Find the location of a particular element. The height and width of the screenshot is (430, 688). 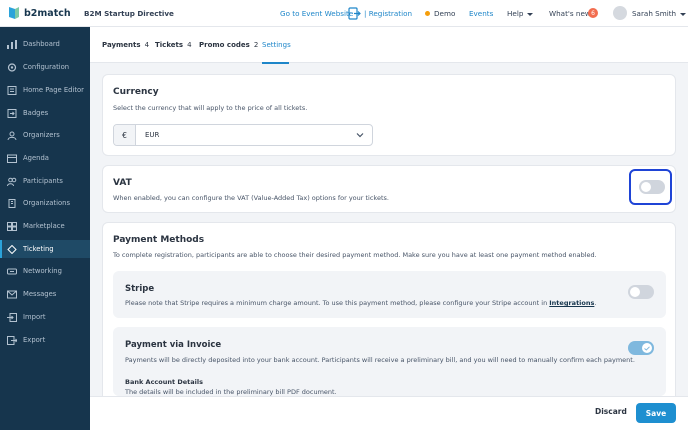

registration-link: | Registration is located at coordinates (388, 13).